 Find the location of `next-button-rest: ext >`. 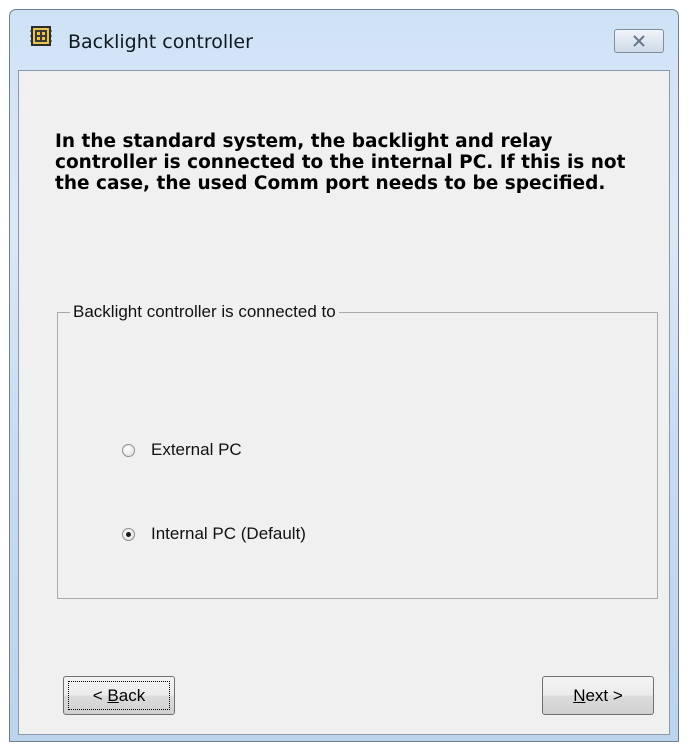

next-button-rest: ext > is located at coordinates (604, 695).